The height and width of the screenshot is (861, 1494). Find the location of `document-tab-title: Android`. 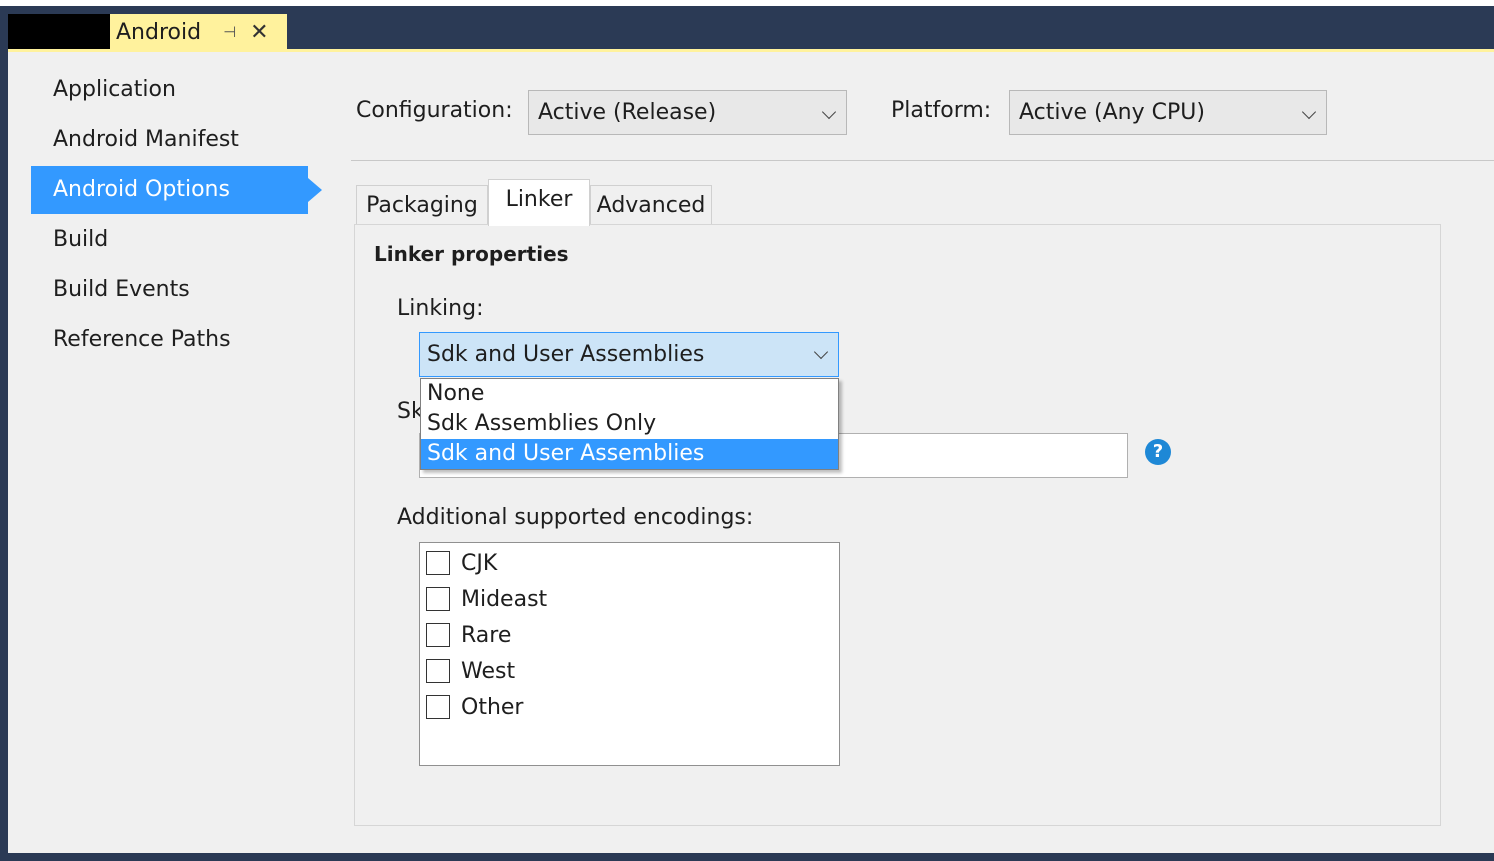

document-tab-title: Android is located at coordinates (159, 32).